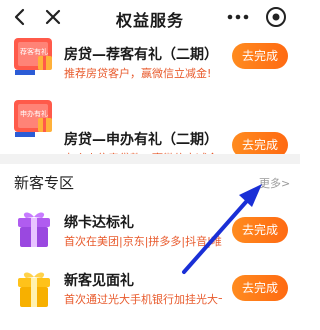 The height and width of the screenshot is (330, 320). What do you see at coordinates (34, 289) in the screenshot?
I see `yellow-gift-icon` at bounding box center [34, 289].